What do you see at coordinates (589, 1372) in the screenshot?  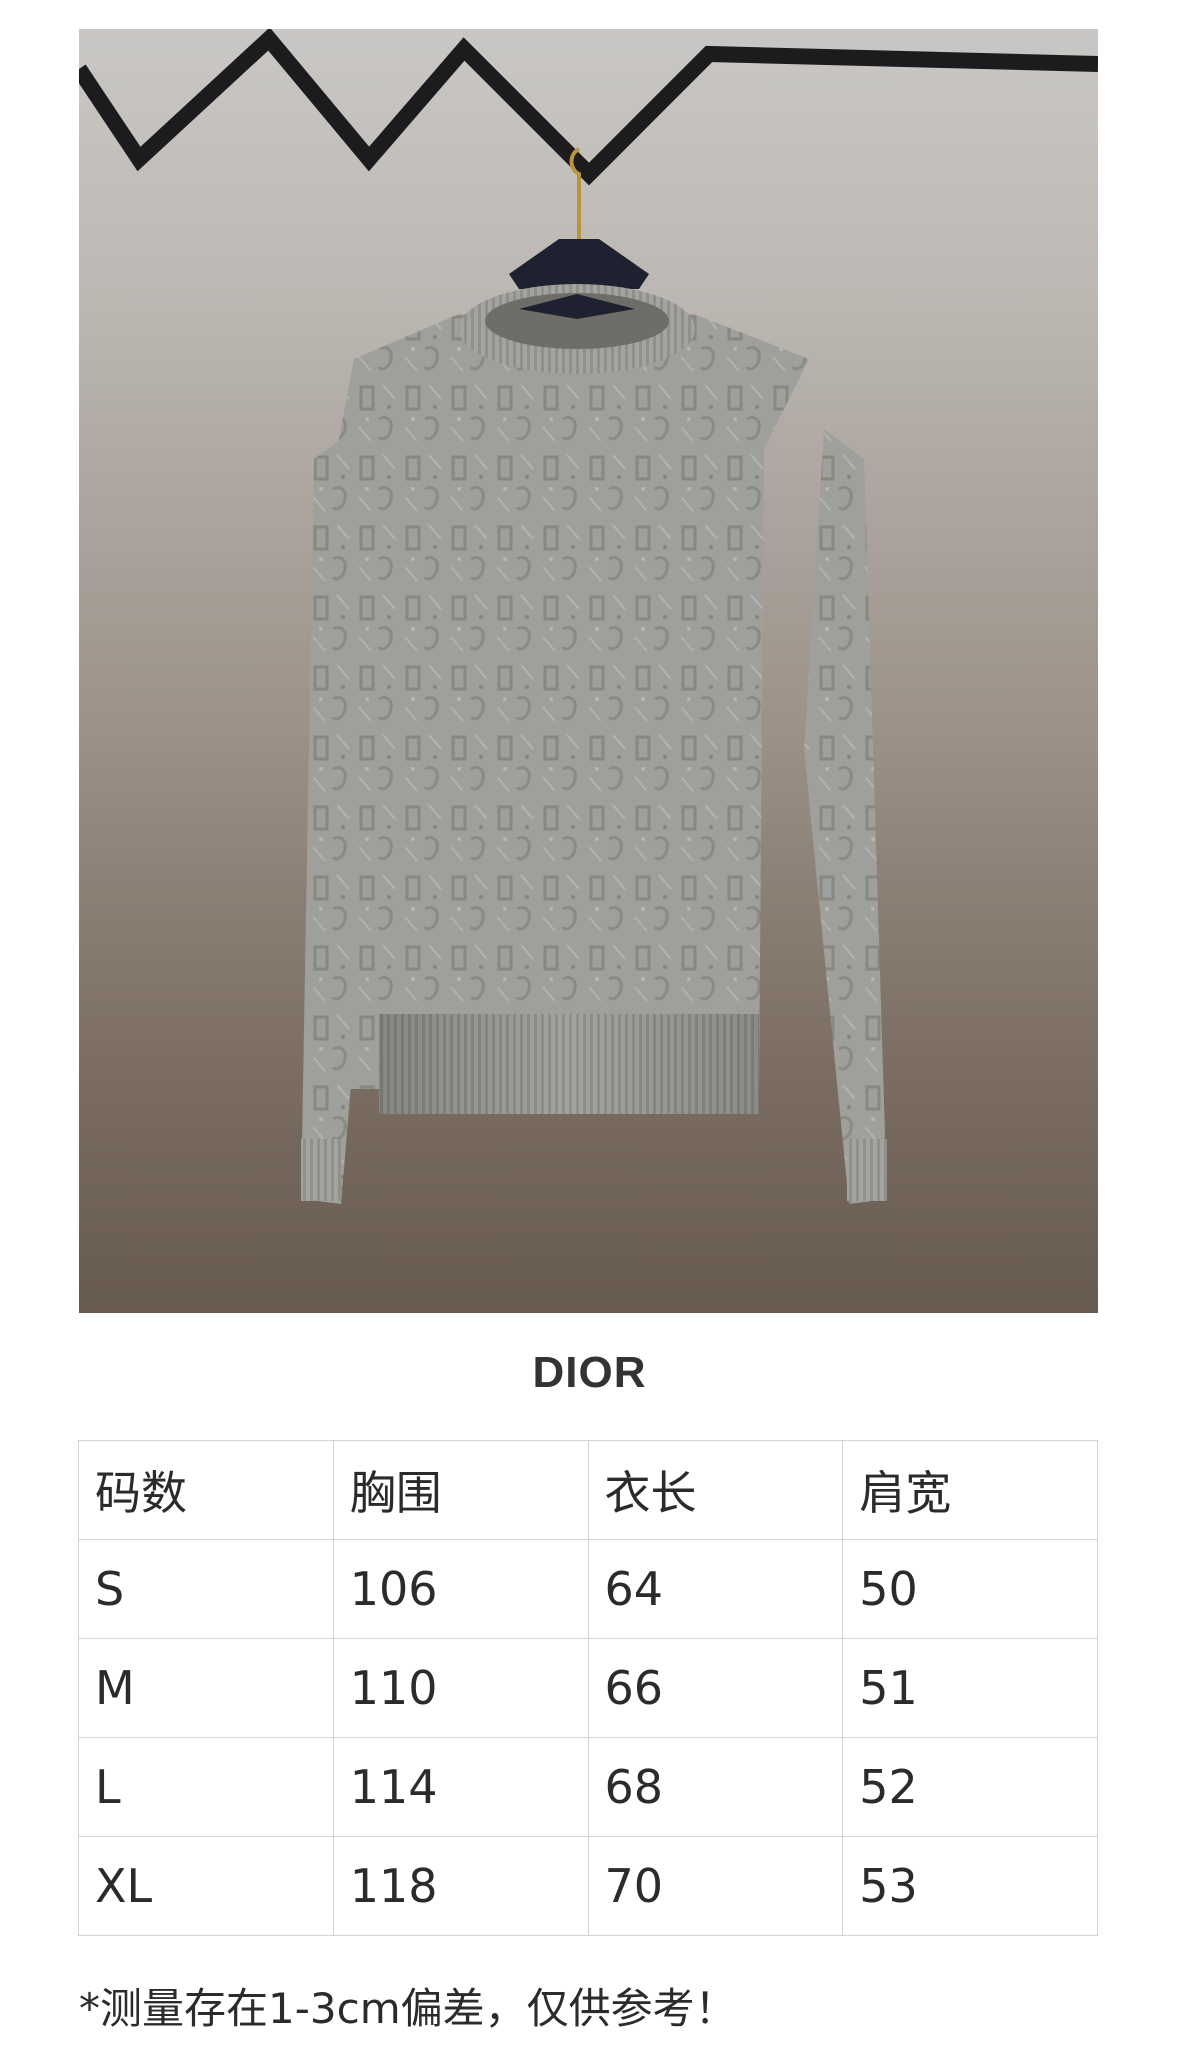 I see `brand-name: DIOR` at bounding box center [589, 1372].